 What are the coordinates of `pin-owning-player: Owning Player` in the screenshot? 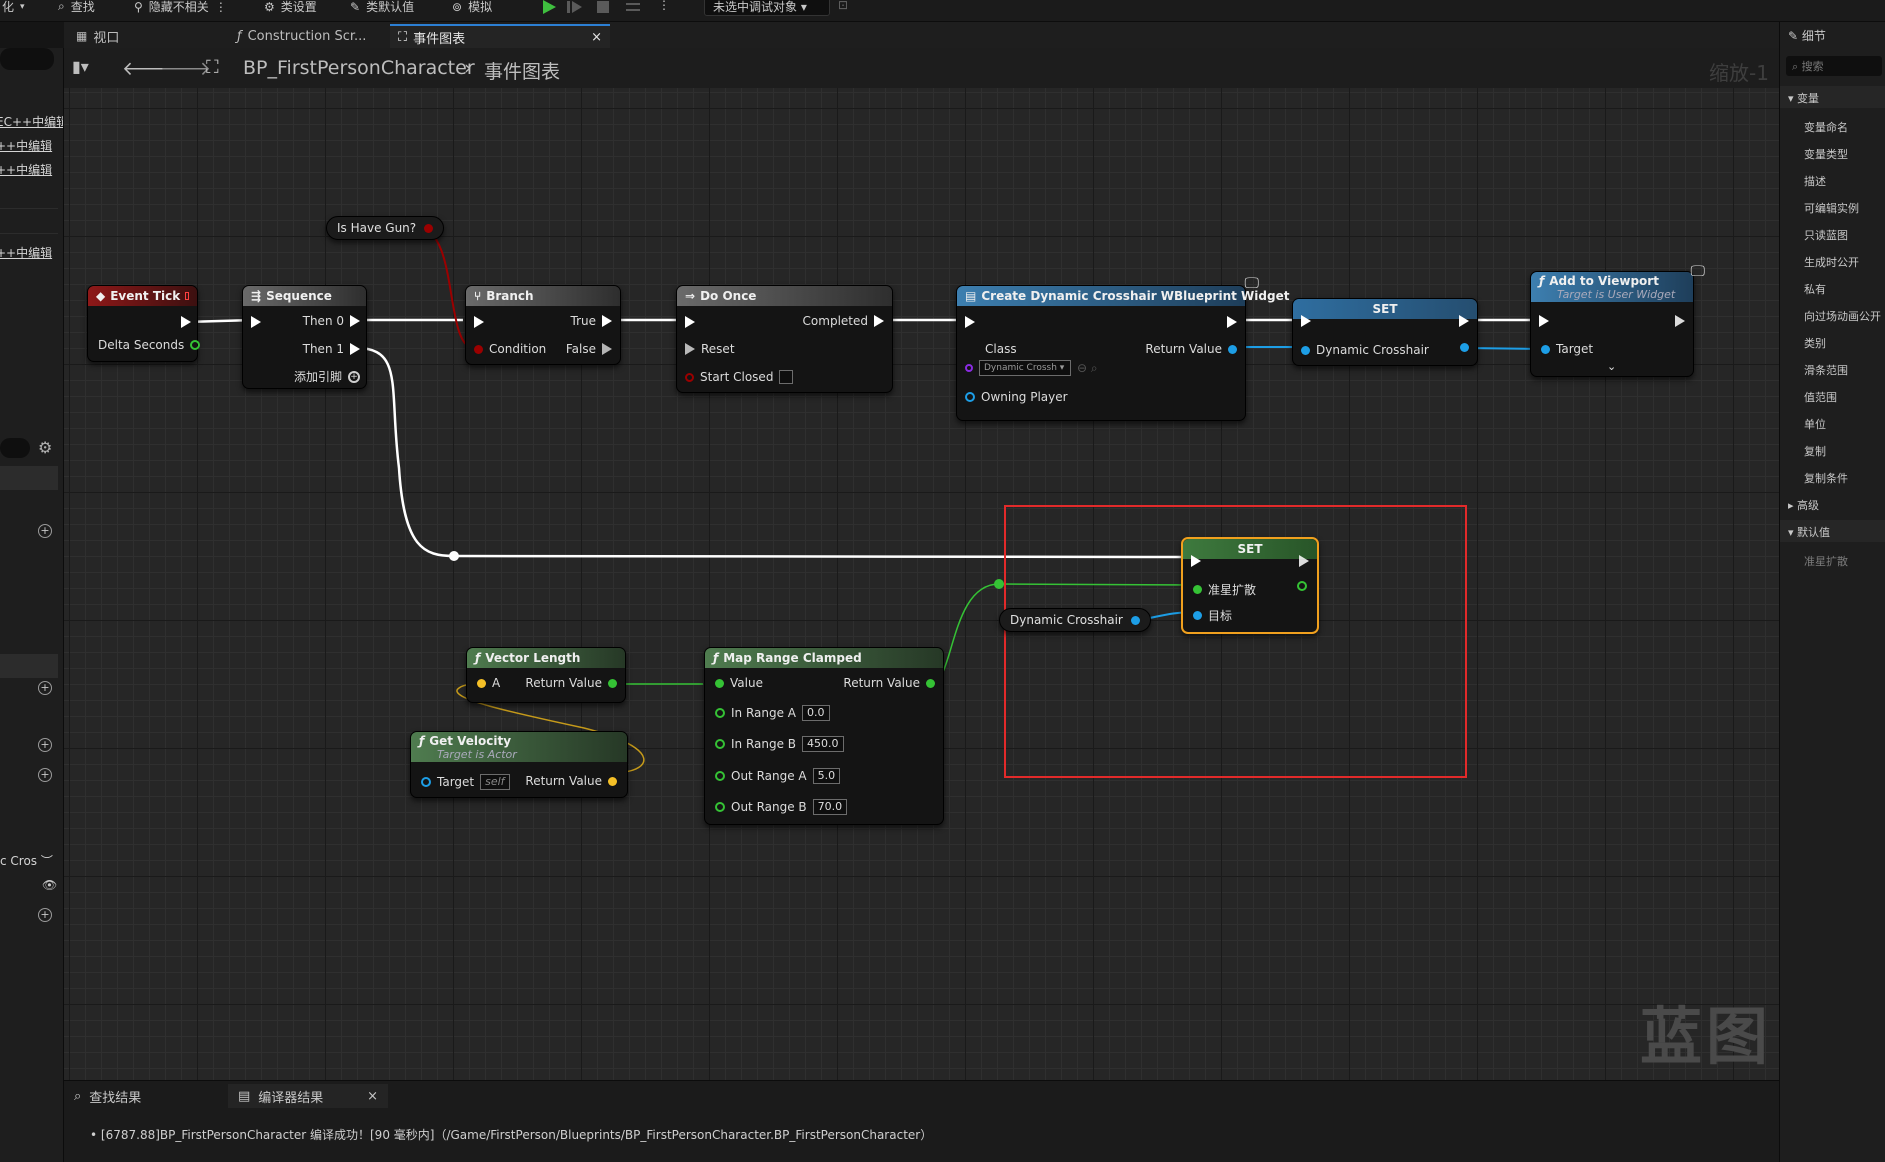 It's located at (1016, 397).